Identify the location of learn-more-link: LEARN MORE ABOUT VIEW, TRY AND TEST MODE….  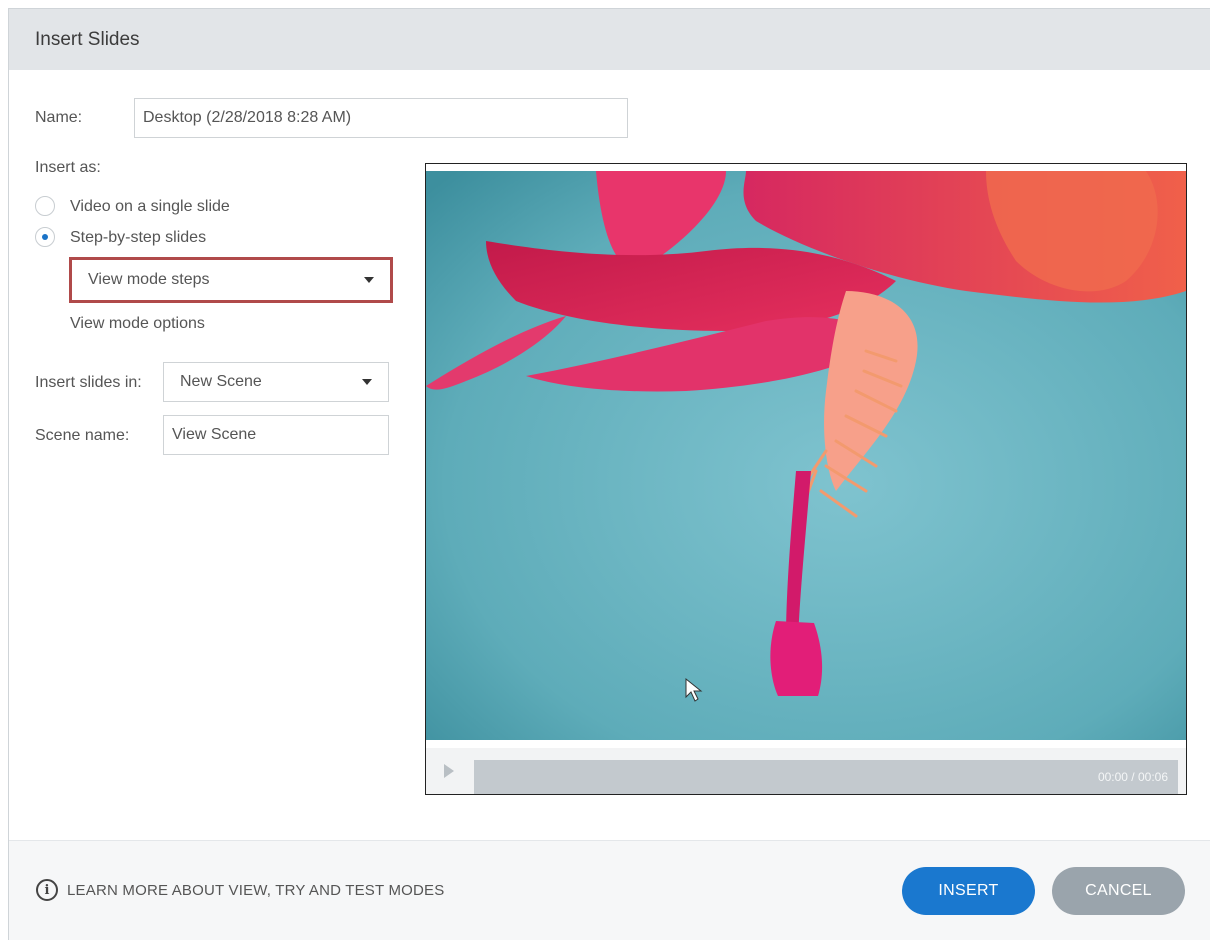
(255, 890).